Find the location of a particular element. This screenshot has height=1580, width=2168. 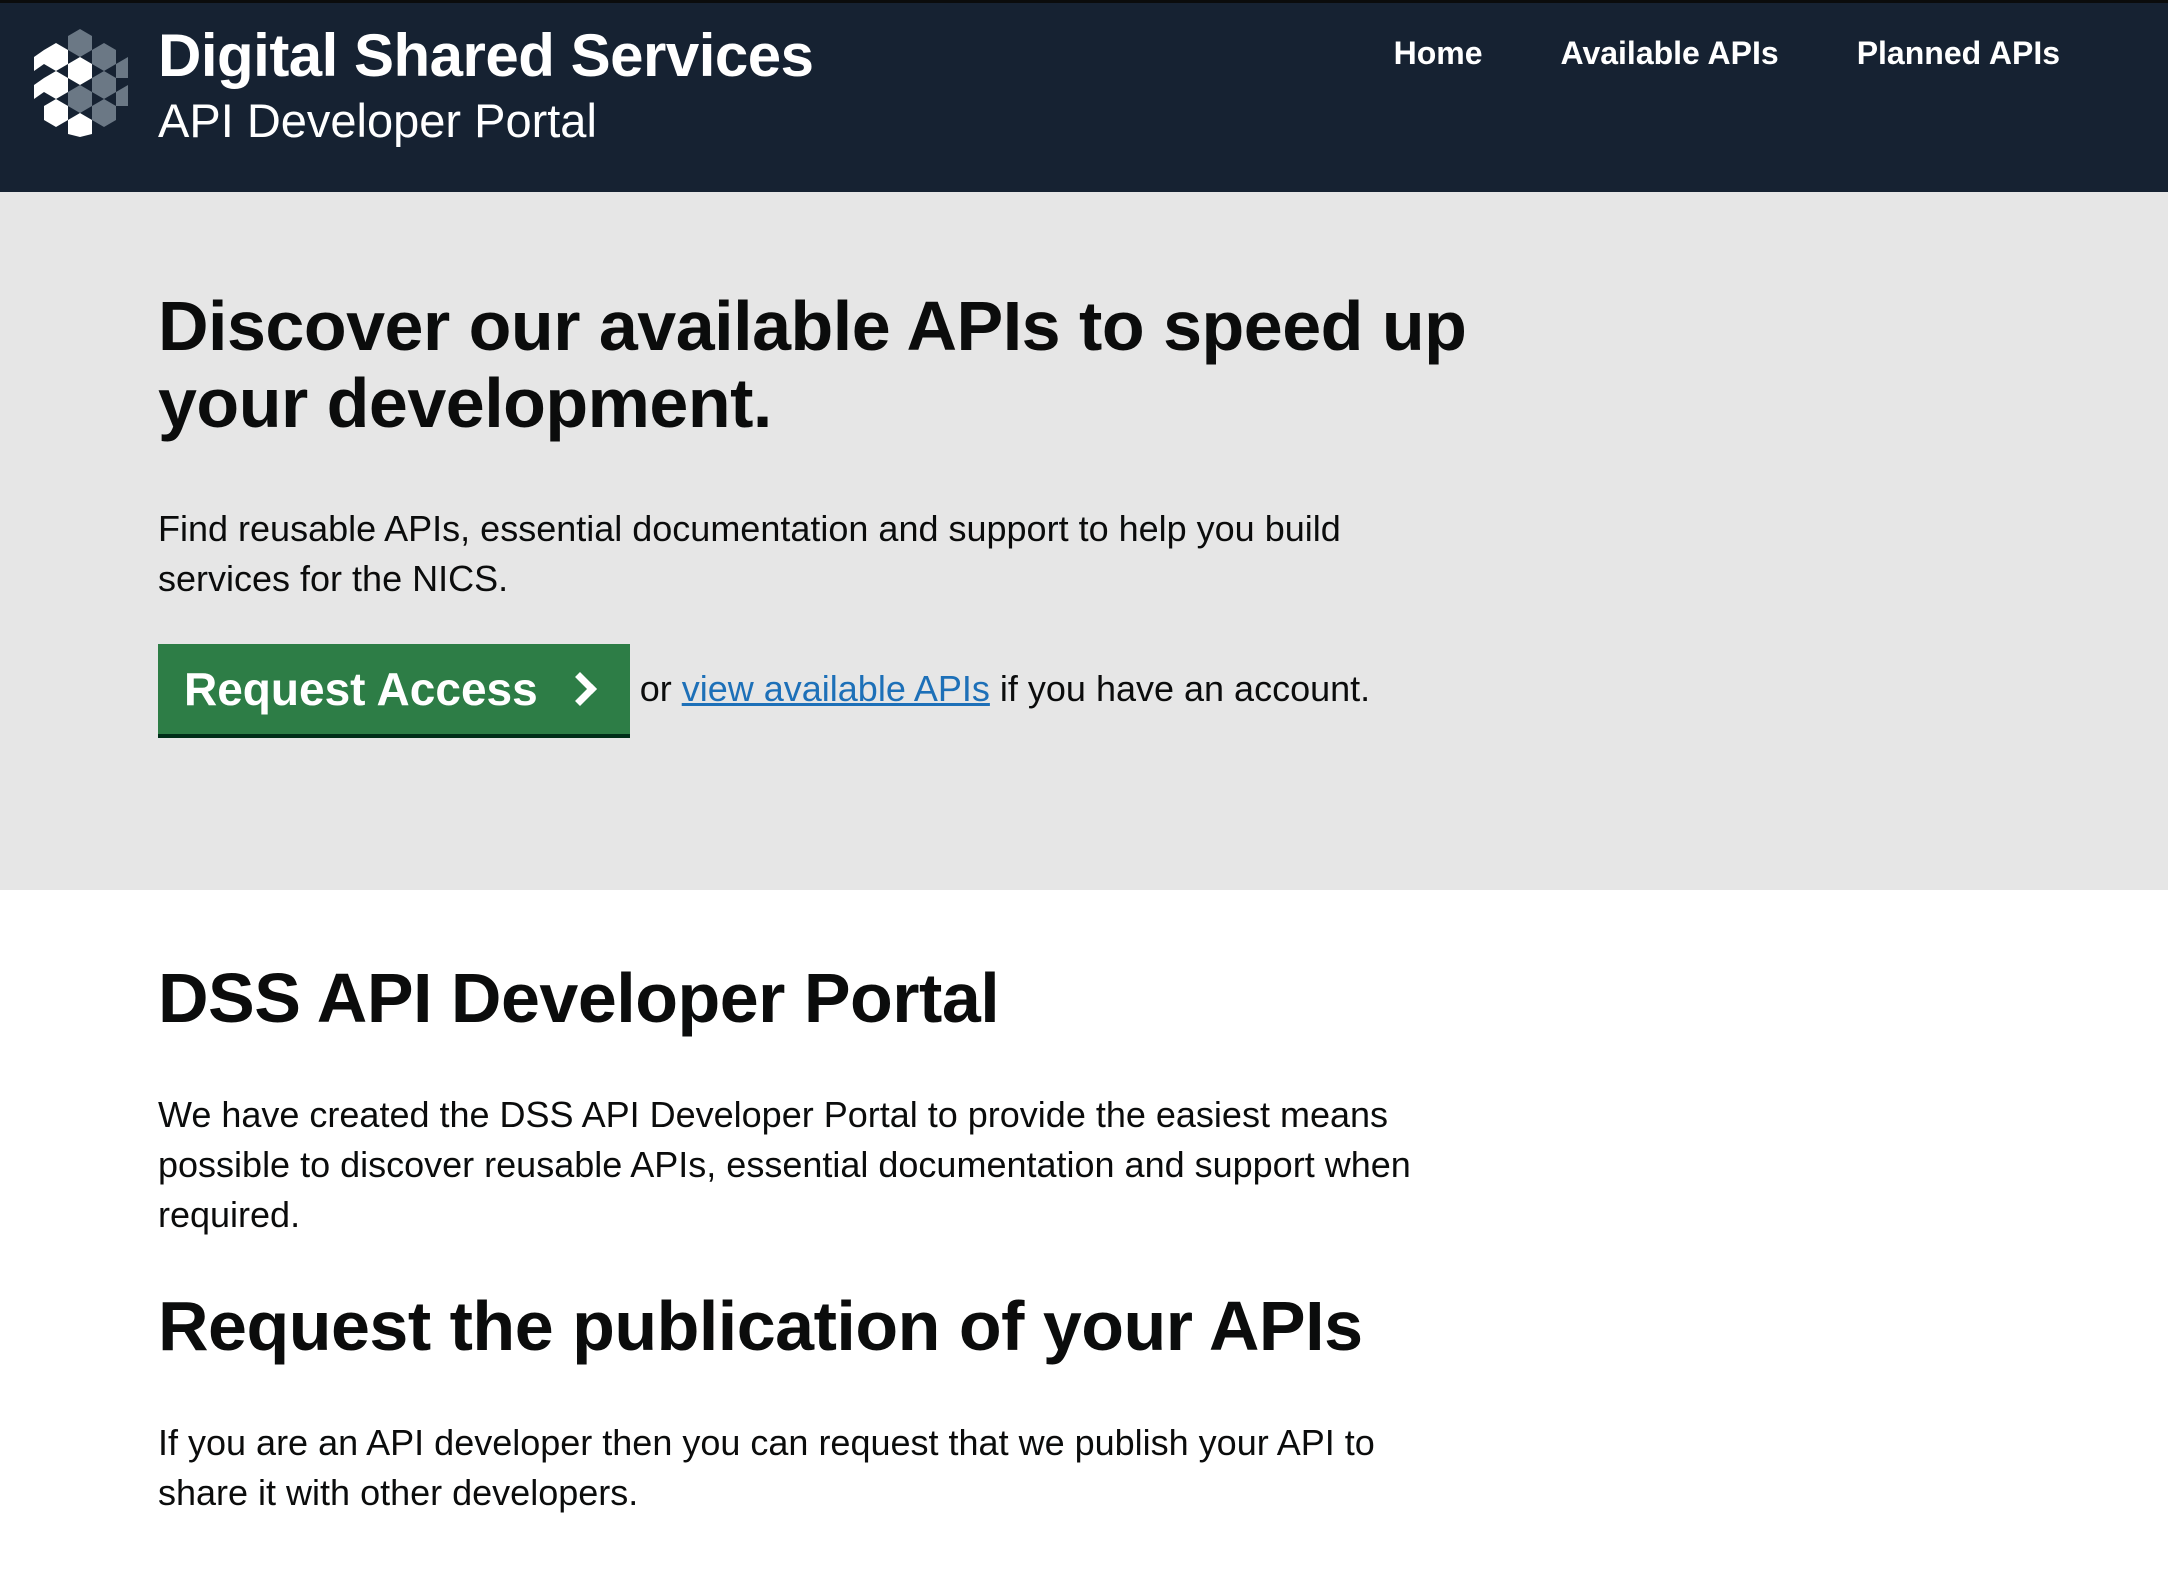

nav-available-apis: Available APIs is located at coordinates (1670, 53).